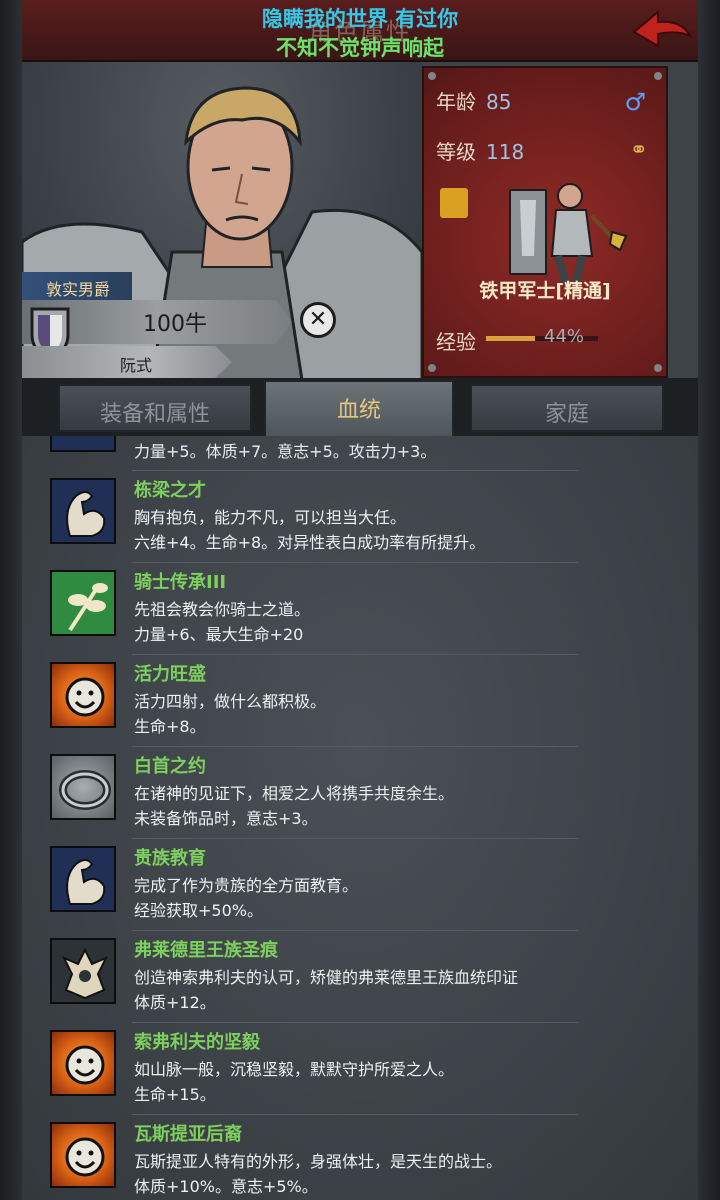 Image resolution: width=720 pixels, height=1200 pixels. Describe the element at coordinates (170, 490) in the screenshot. I see `trait-name: 栋梁之才` at that location.